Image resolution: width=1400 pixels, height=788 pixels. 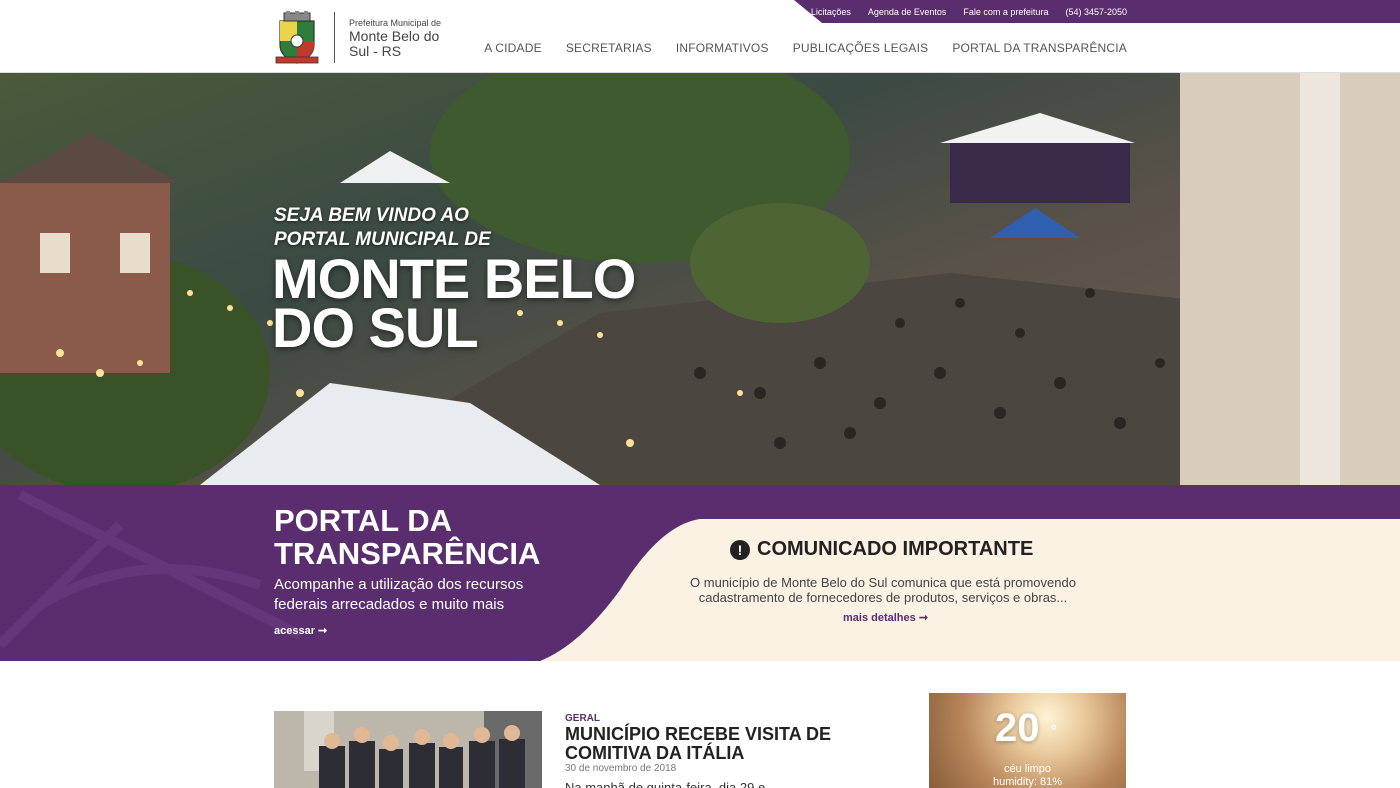 I want to click on notice-heading: ! COMUNICADO IMPORTANTE, so click(x=881, y=549).